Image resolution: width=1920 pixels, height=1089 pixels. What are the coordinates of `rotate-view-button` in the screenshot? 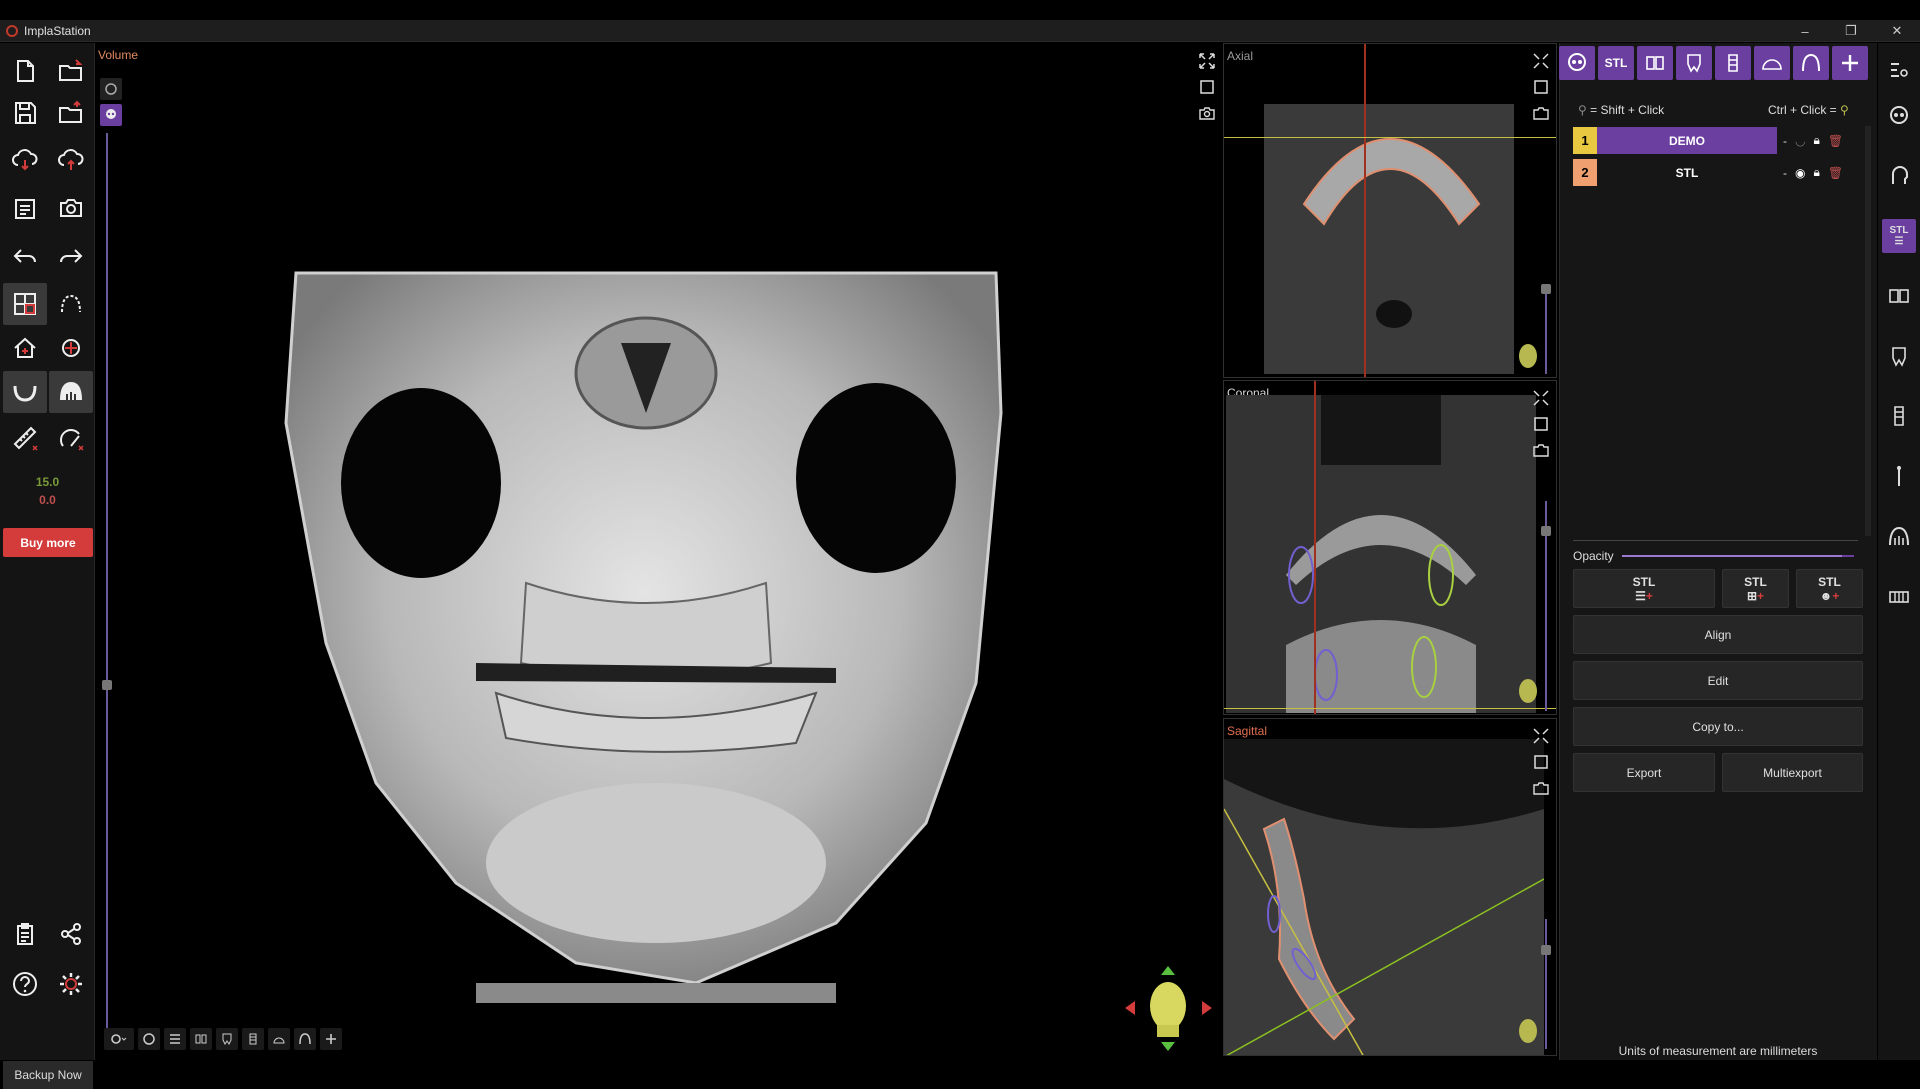 It's located at (71, 348).